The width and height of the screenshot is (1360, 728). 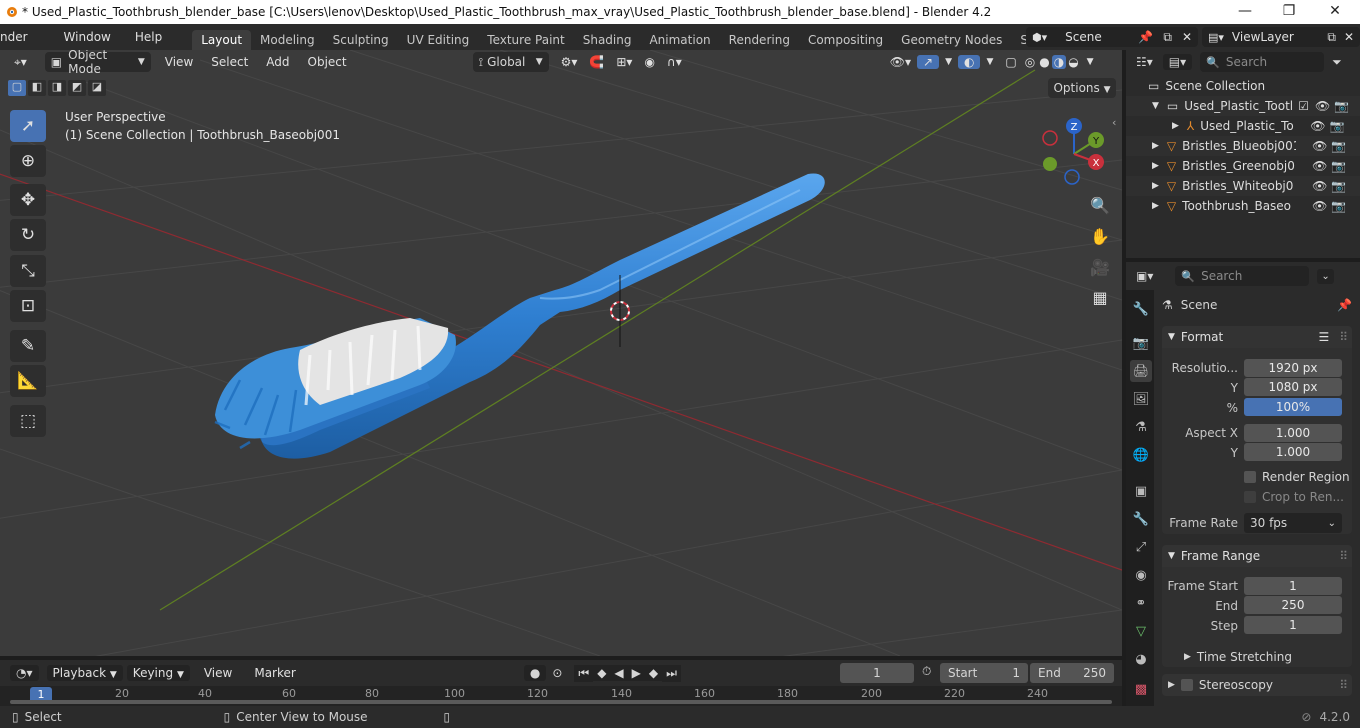 I want to click on auto-keying-icon: ●, so click(x=535, y=673).